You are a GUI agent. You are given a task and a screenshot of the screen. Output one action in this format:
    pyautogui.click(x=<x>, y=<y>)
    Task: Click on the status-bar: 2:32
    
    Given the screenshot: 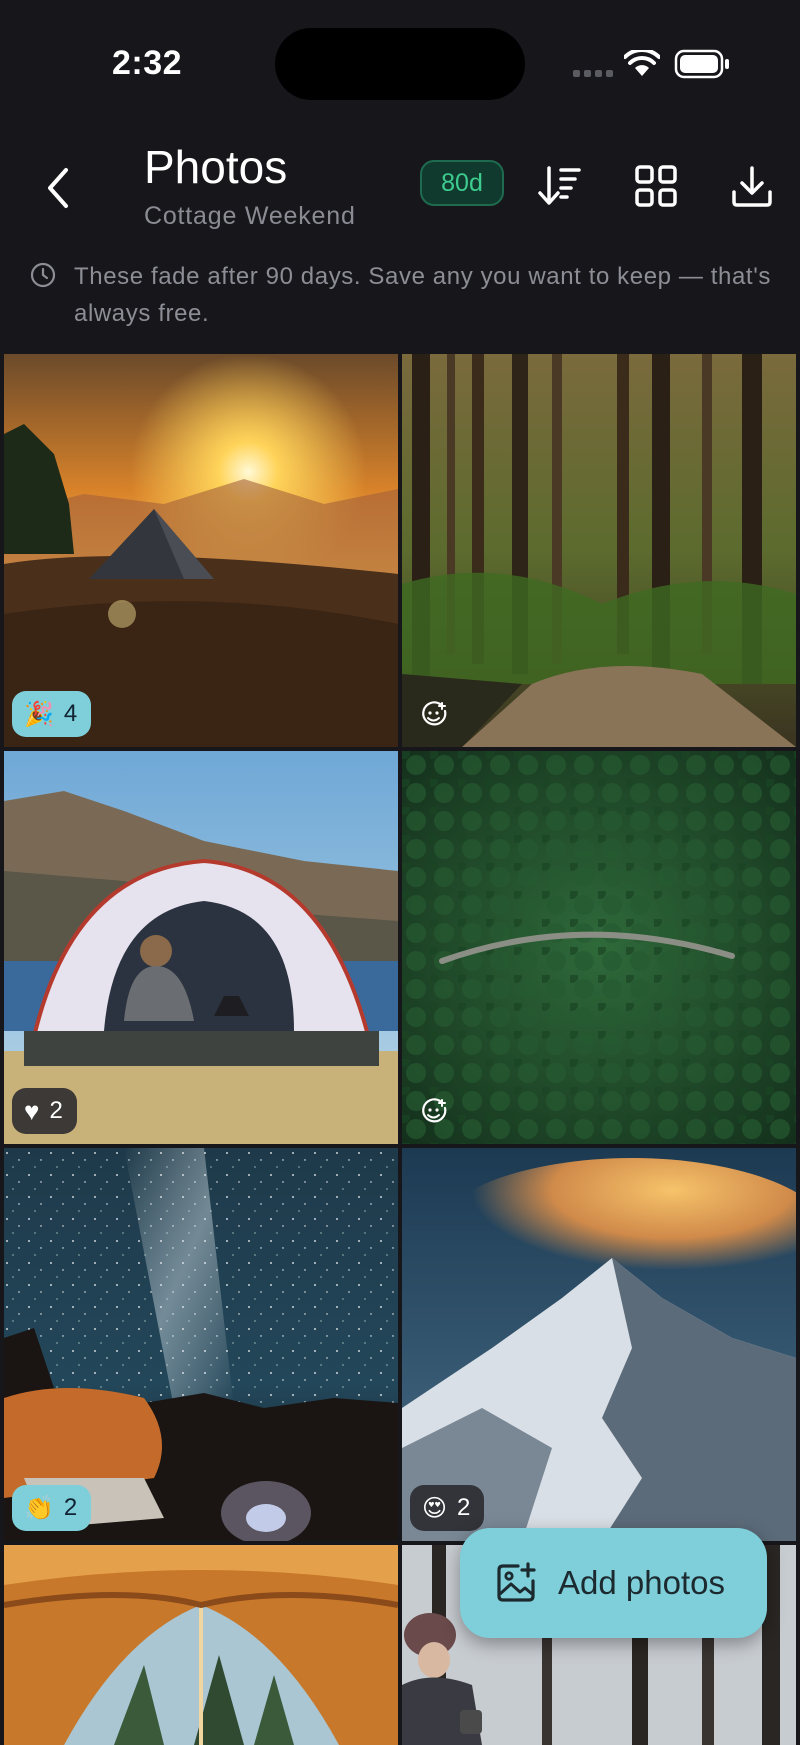 What is the action you would take?
    pyautogui.click(x=400, y=65)
    